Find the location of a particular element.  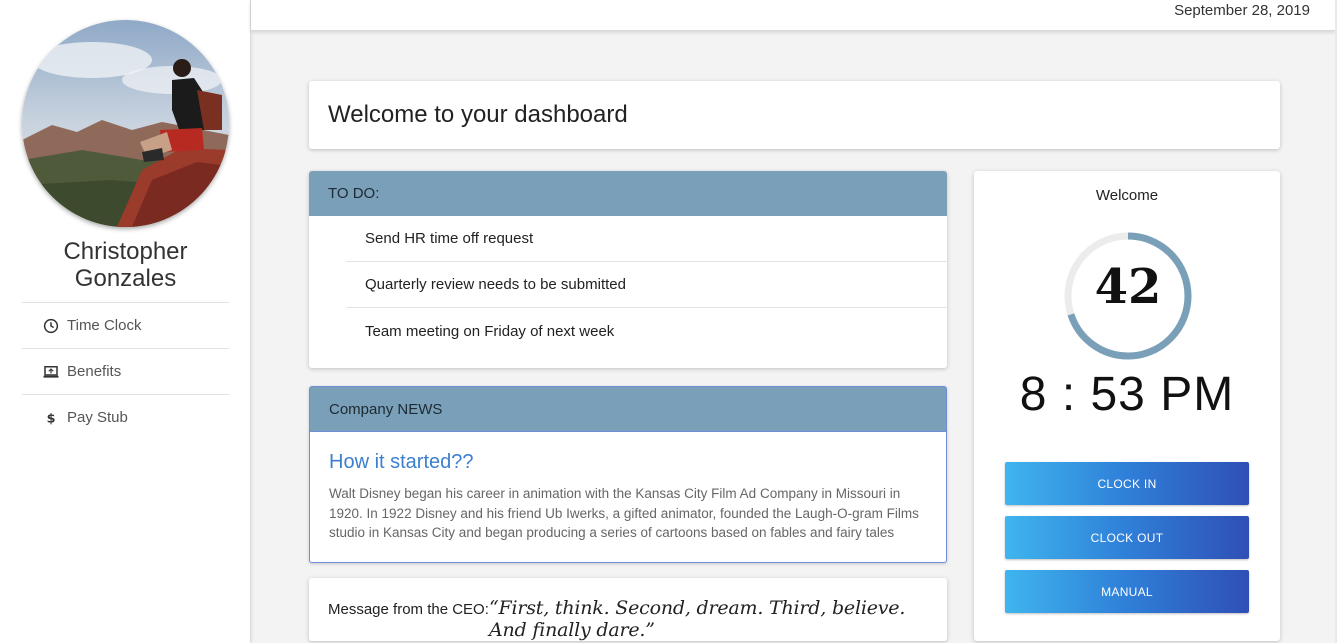

ceo-label: Message from the CEO: is located at coordinates (408, 609).